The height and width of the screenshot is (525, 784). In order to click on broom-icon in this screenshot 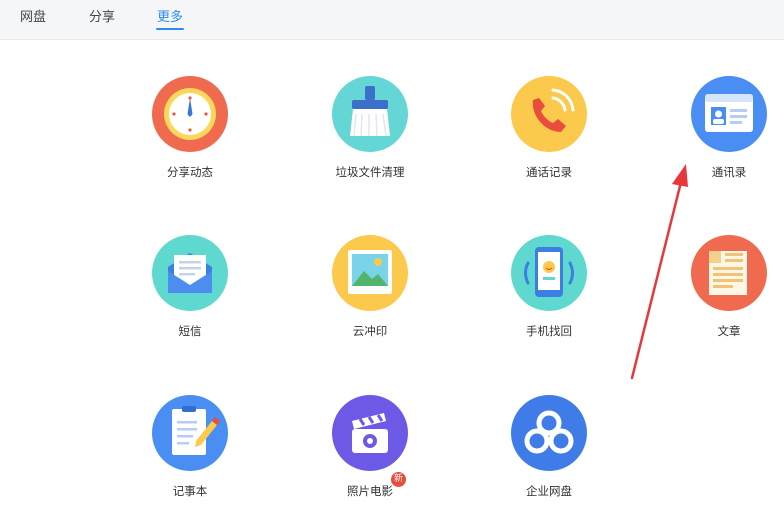, I will do `click(370, 114)`.